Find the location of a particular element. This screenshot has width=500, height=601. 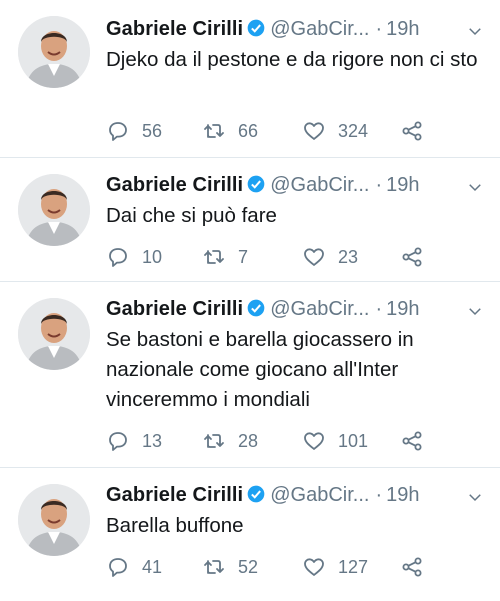

like-button: 324 is located at coordinates (335, 131).